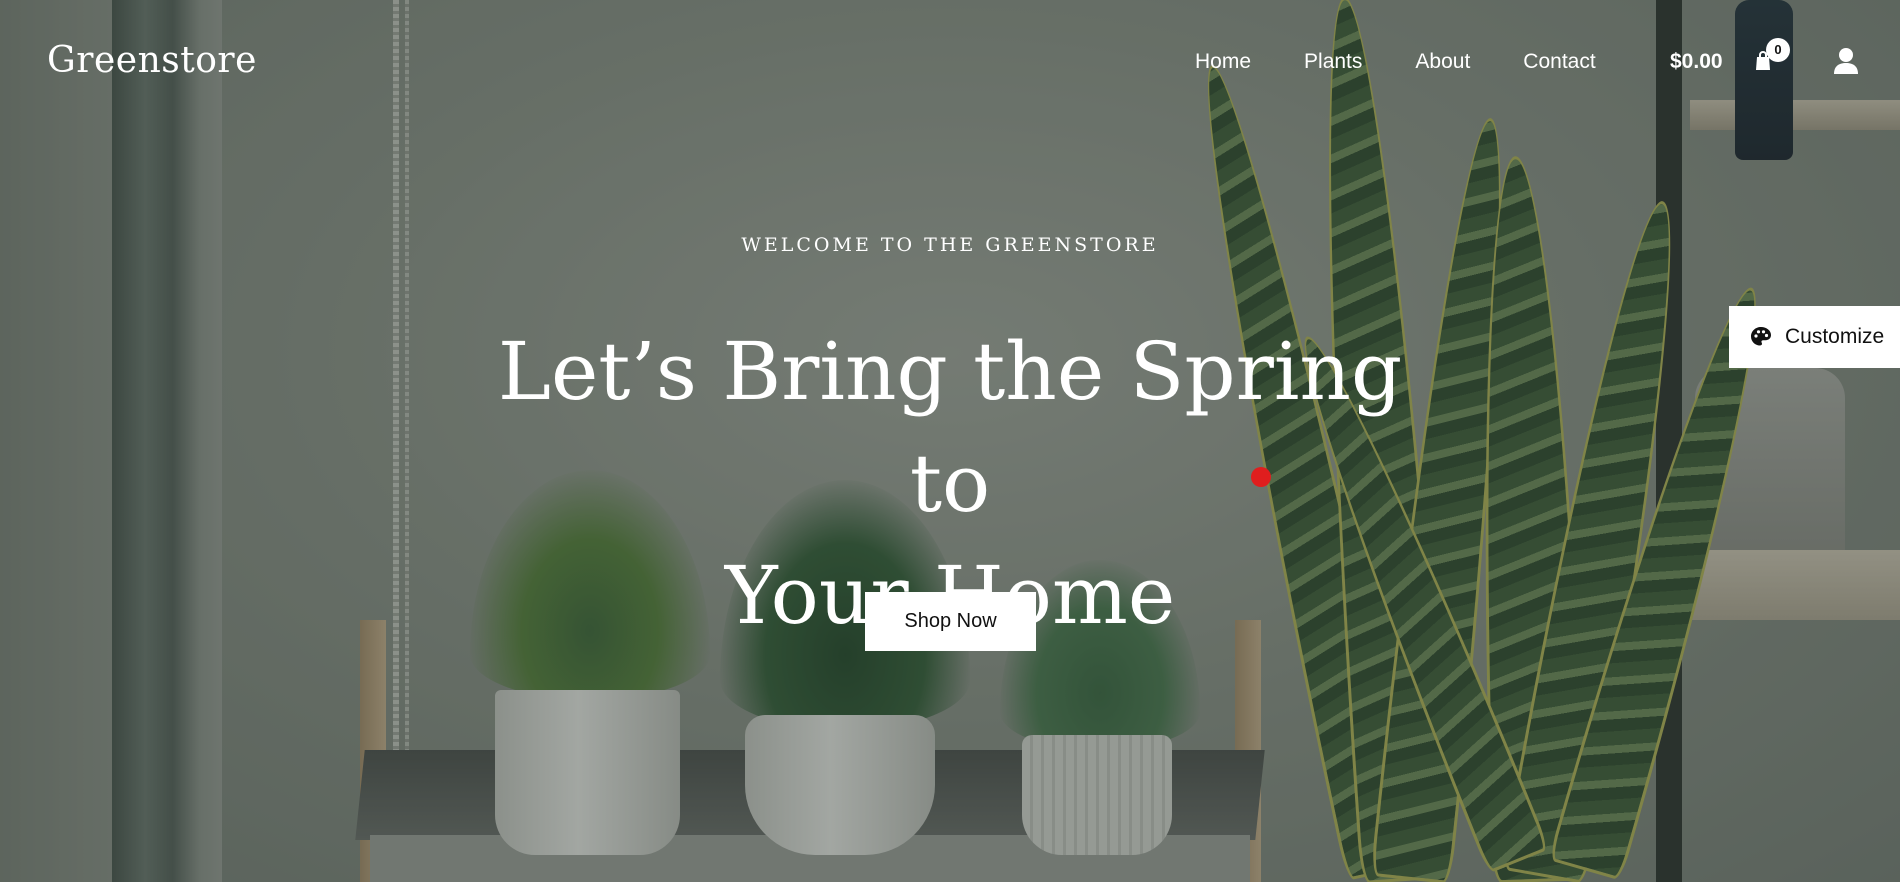 The width and height of the screenshot is (1900, 882). I want to click on shop-now-button: Shop Now, so click(950, 621).